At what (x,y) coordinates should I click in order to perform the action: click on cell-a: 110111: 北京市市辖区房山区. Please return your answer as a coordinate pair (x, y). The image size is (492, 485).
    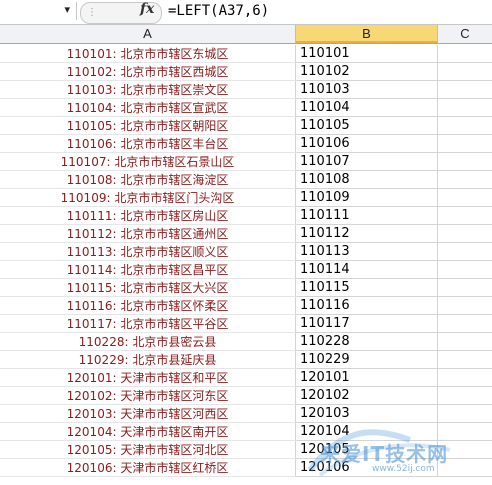
    Looking at the image, I should click on (148, 216).